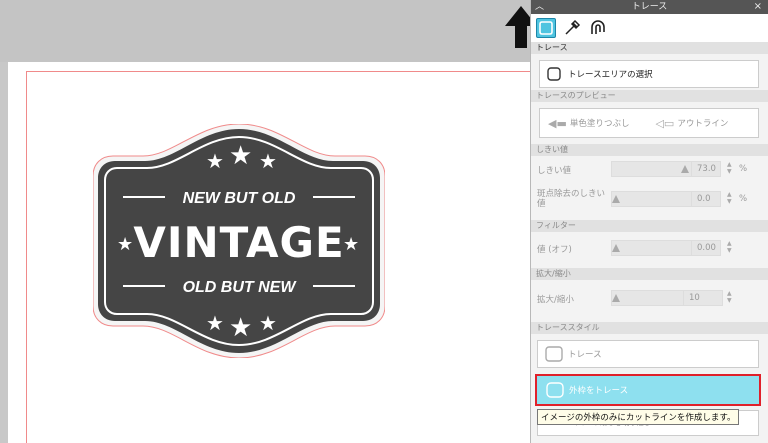 This screenshot has width=768, height=443. I want to click on scale-label: 拡大/縮小, so click(555, 300).